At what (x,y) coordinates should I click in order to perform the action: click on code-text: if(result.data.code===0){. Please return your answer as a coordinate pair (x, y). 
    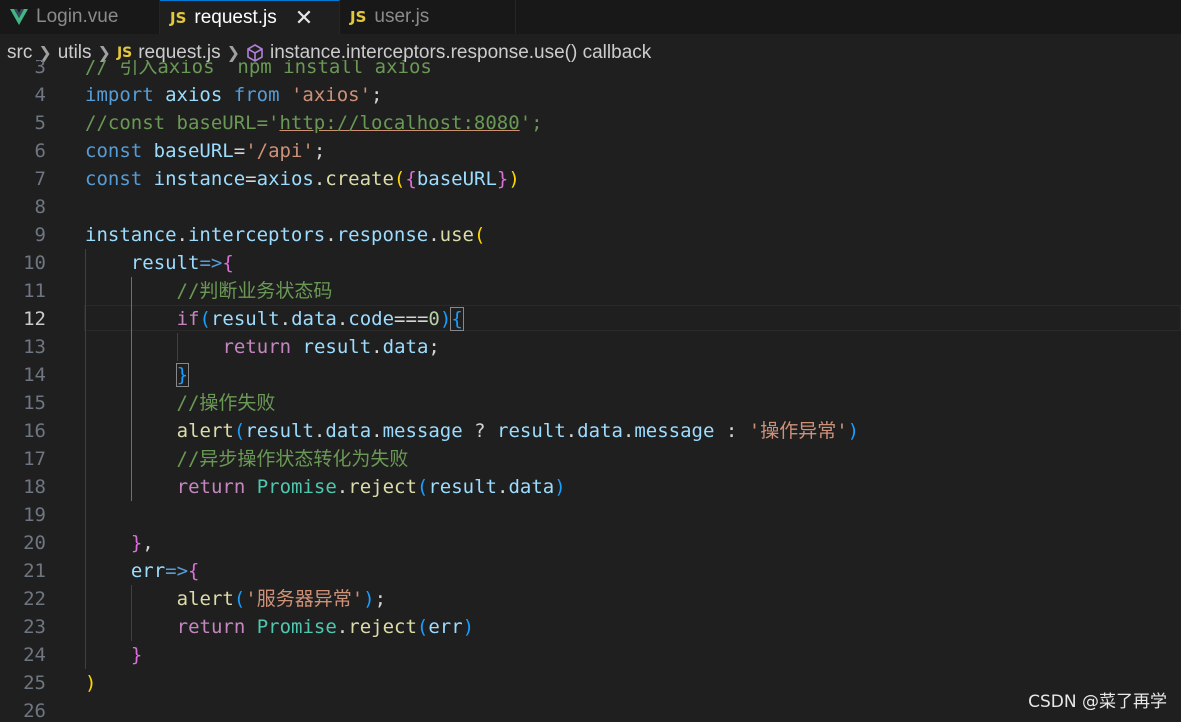
    Looking at the image, I should click on (320, 319).